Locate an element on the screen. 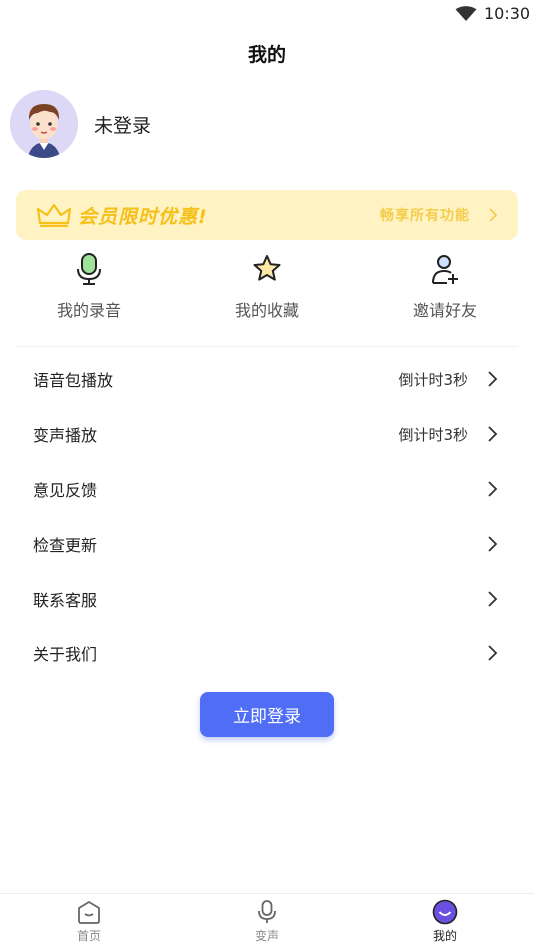 The height and width of the screenshot is (949, 534). tab-voice-change: 变声 is located at coordinates (267, 921).